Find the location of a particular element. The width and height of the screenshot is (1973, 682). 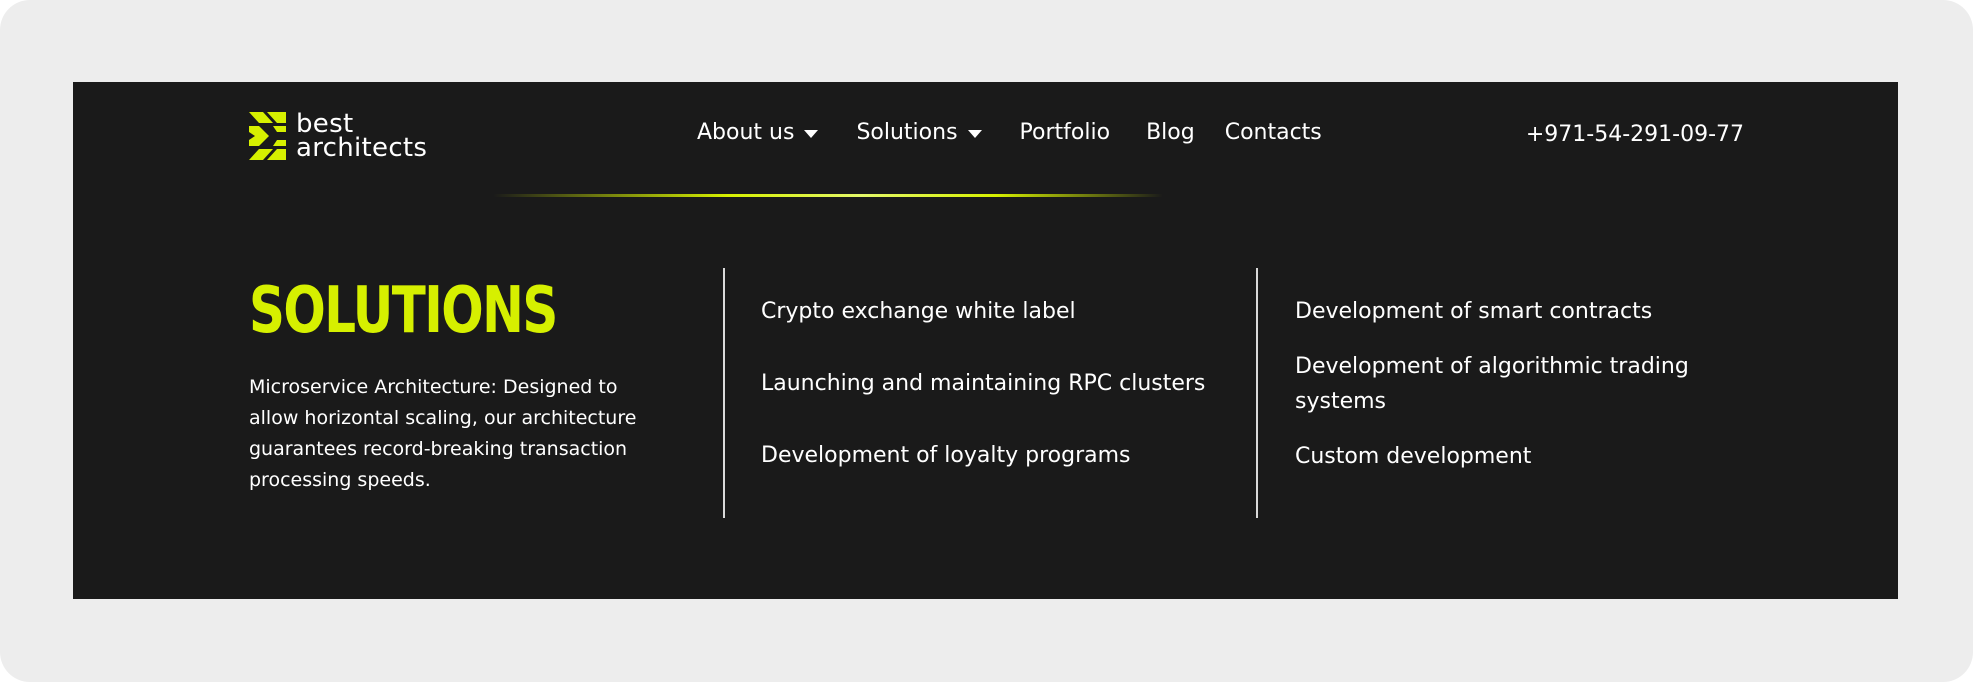

nav-about-us-label: About us is located at coordinates (746, 132).